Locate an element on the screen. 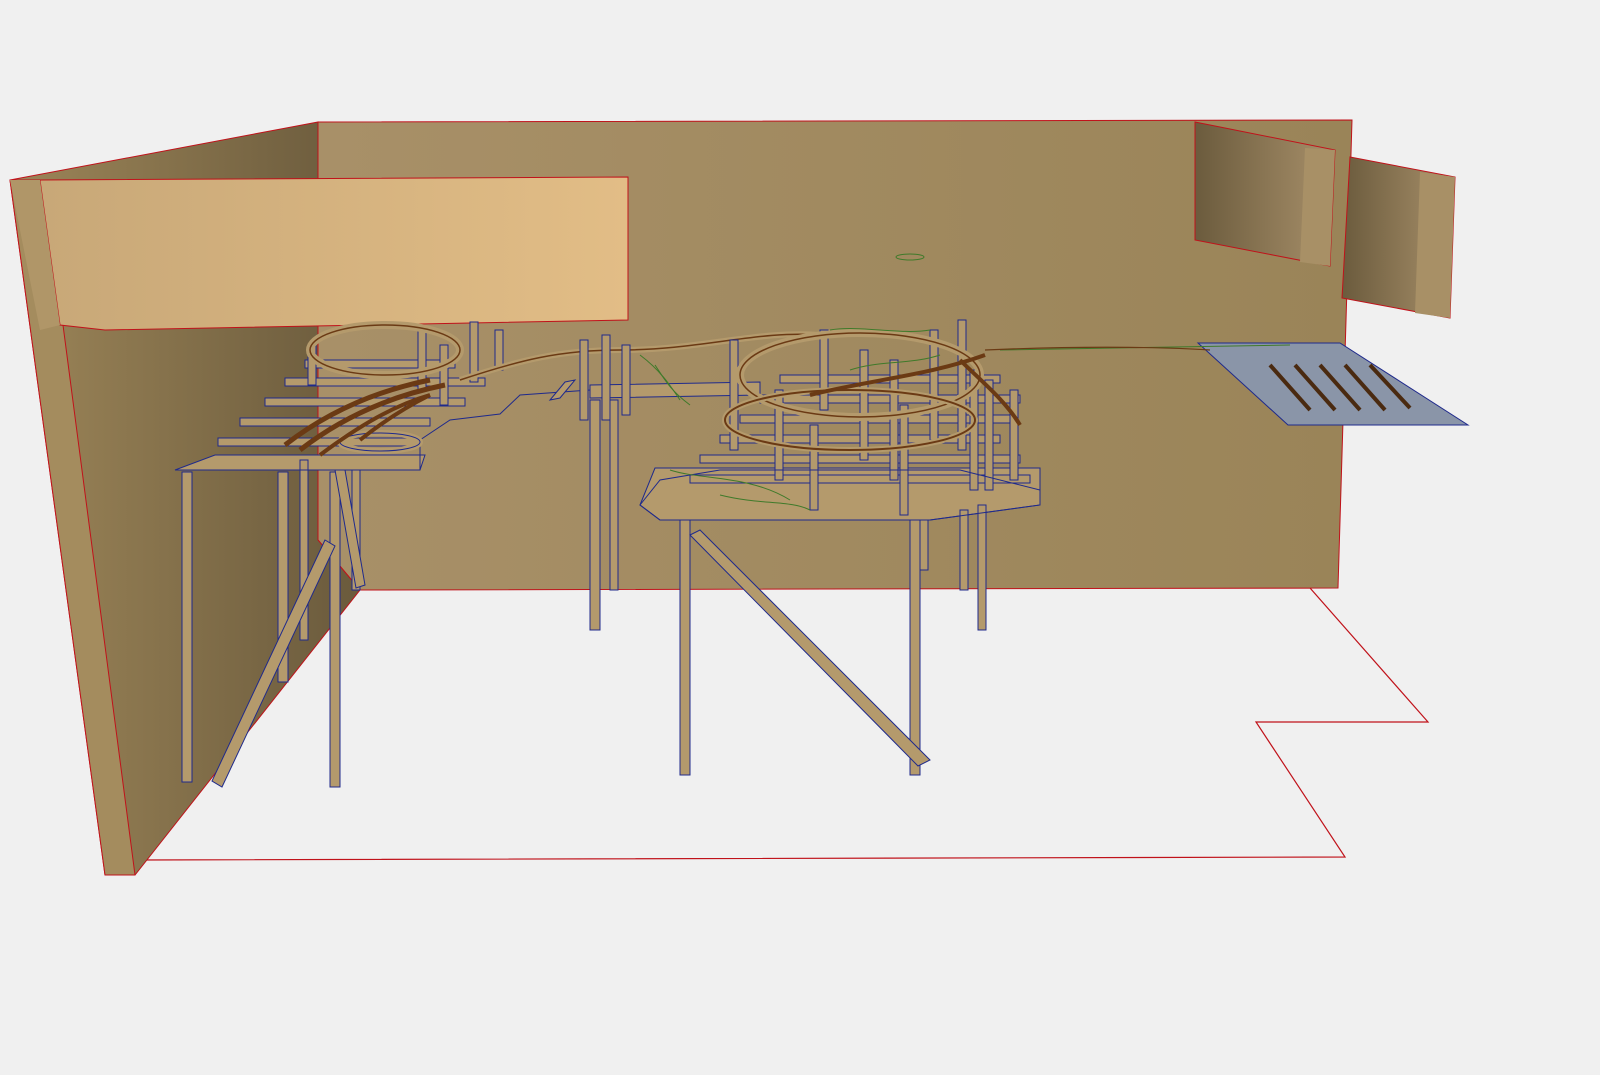 The width and height of the screenshot is (1600, 1075). upper-shelf is located at coordinates (319, 253).